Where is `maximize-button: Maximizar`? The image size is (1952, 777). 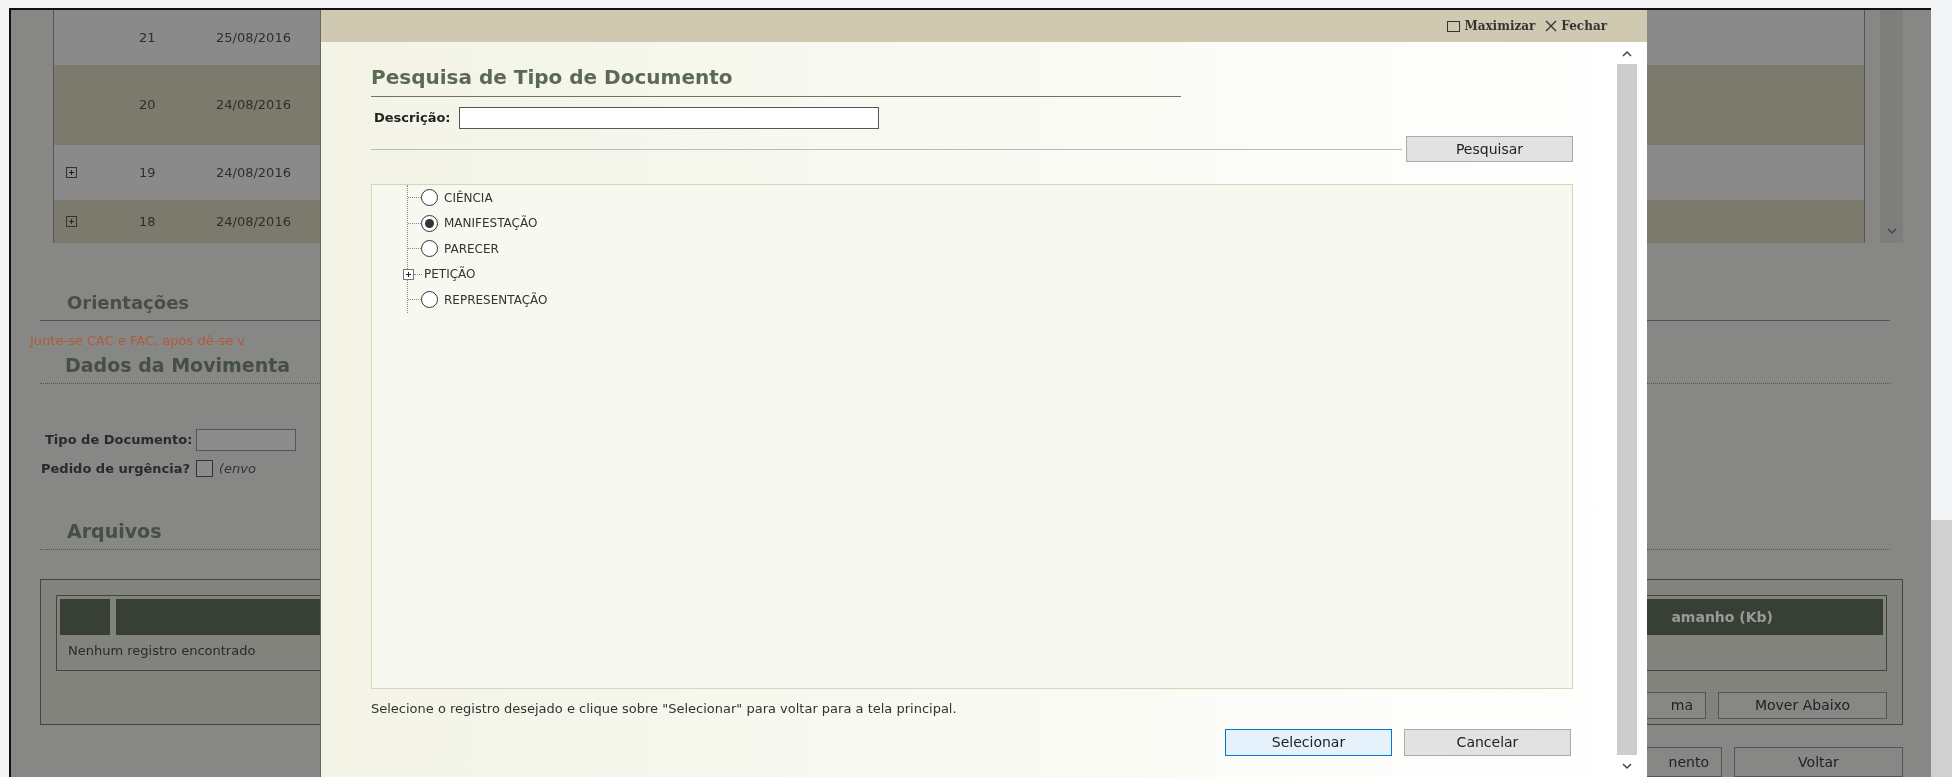 maximize-button: Maximizar is located at coordinates (1491, 26).